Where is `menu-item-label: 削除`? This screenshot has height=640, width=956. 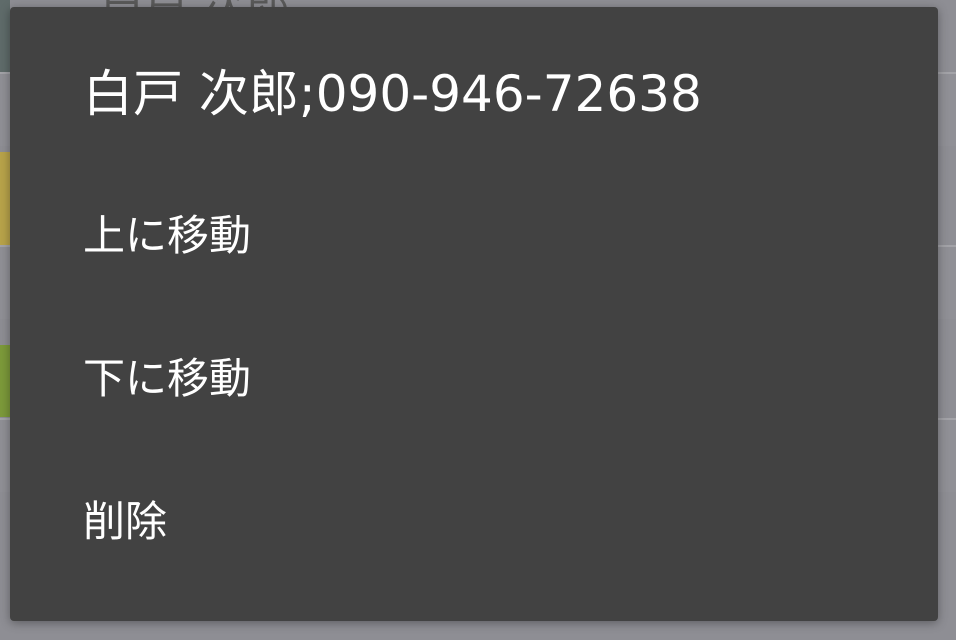 menu-item-label: 削除 is located at coordinates (125, 521).